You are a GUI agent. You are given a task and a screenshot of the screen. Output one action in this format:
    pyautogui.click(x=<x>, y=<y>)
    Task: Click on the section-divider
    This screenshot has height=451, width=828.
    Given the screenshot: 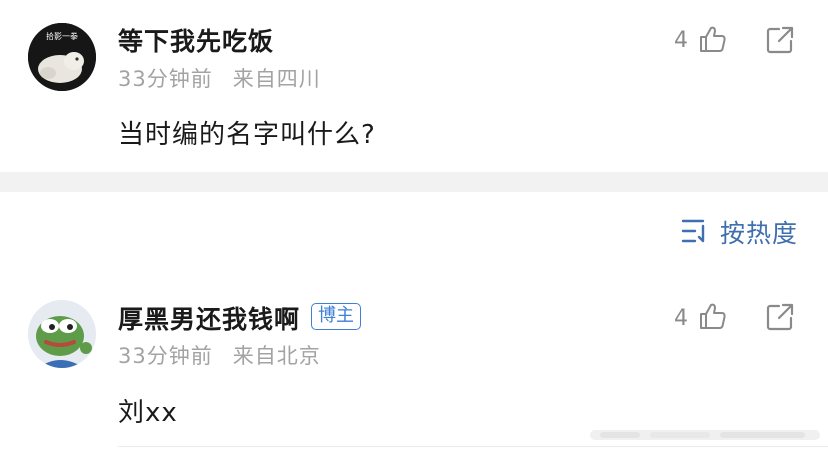 What is the action you would take?
    pyautogui.click(x=414, y=182)
    